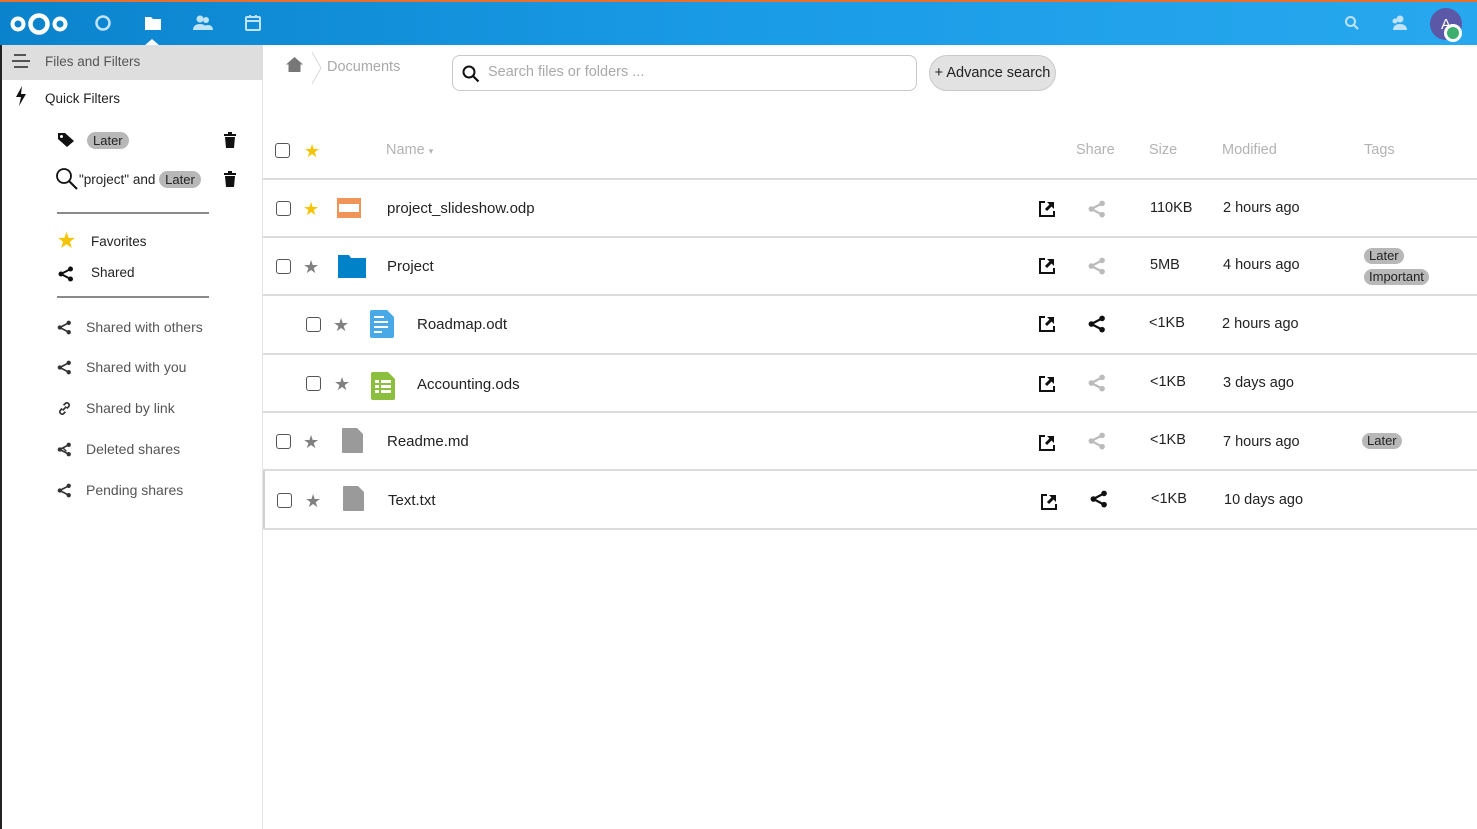 The width and height of the screenshot is (1477, 829). What do you see at coordinates (103, 23) in the screenshot?
I see `dashboard-nav-icon` at bounding box center [103, 23].